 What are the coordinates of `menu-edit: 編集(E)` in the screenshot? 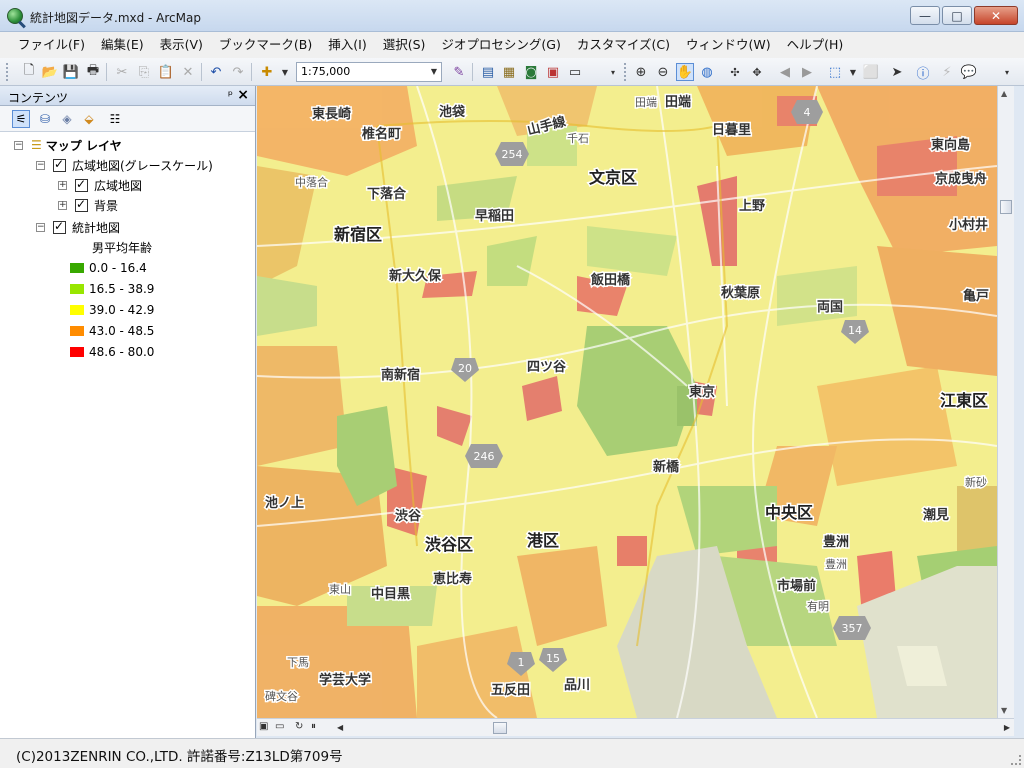 It's located at (122, 45).